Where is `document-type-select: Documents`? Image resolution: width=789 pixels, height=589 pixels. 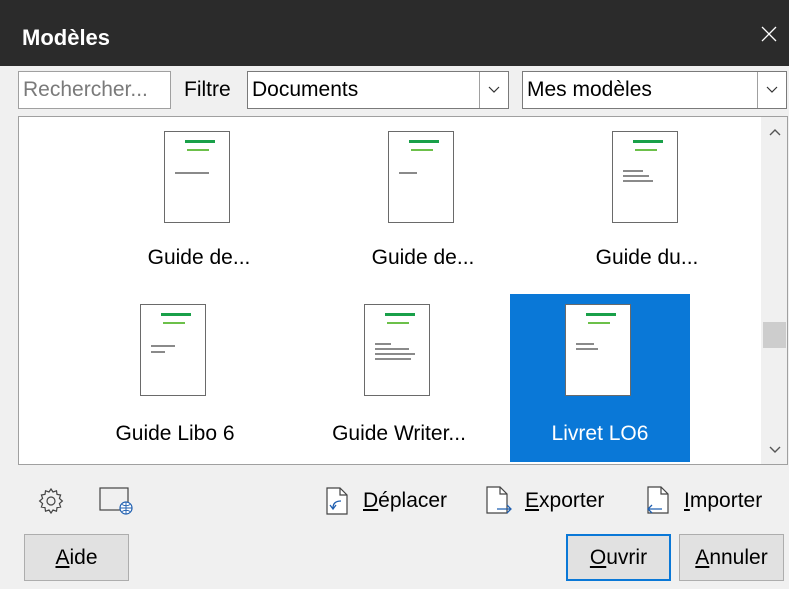
document-type-select: Documents is located at coordinates (378, 90).